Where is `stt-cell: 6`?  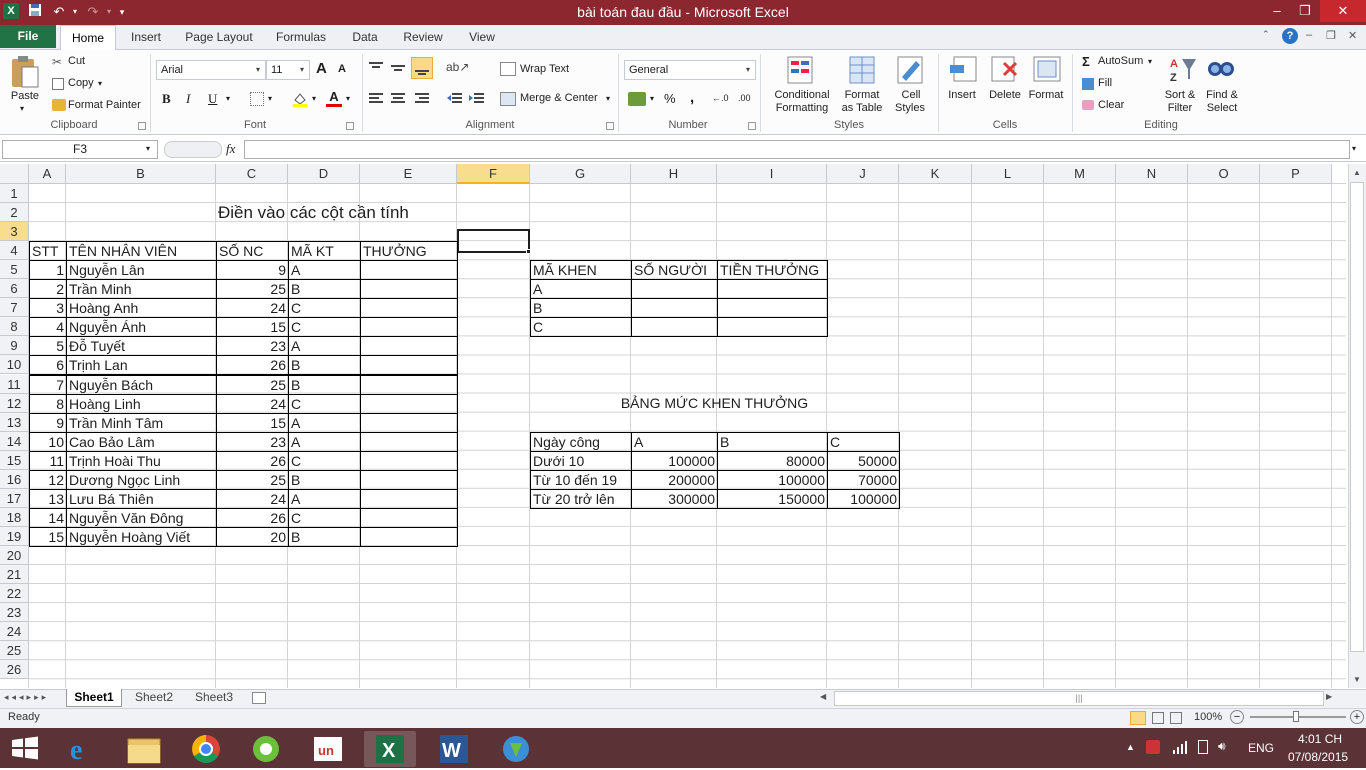 stt-cell: 6 is located at coordinates (48, 365).